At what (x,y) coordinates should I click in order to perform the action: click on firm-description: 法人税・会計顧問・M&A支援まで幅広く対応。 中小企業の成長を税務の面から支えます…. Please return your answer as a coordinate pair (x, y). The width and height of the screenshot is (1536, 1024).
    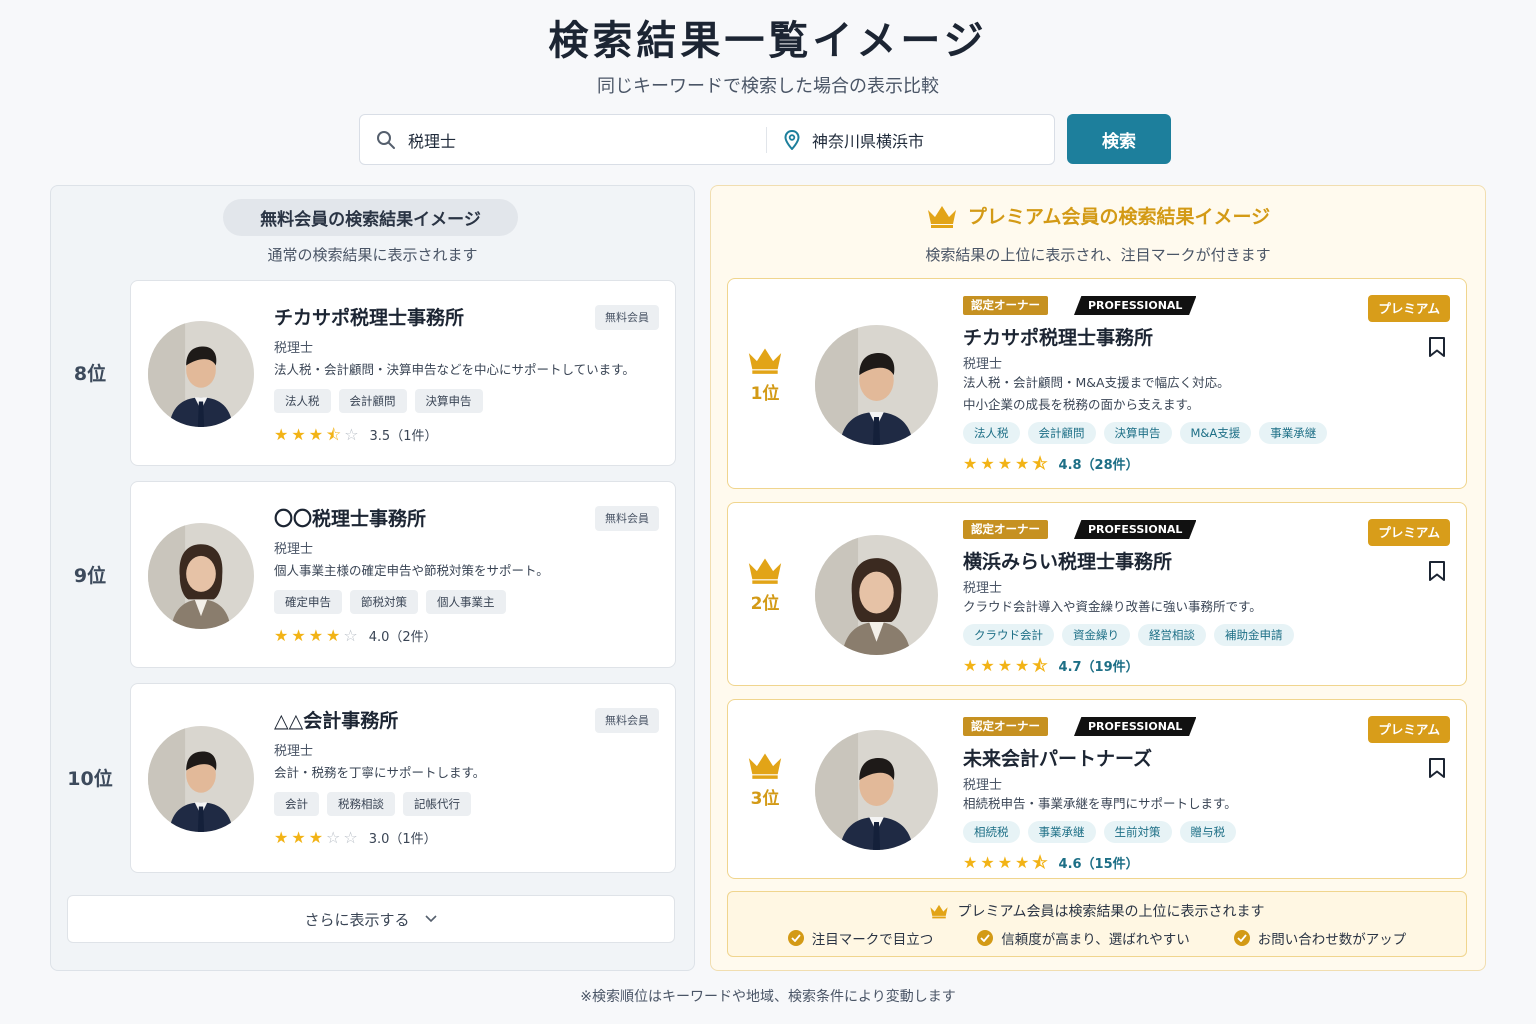
    Looking at the image, I should click on (1096, 394).